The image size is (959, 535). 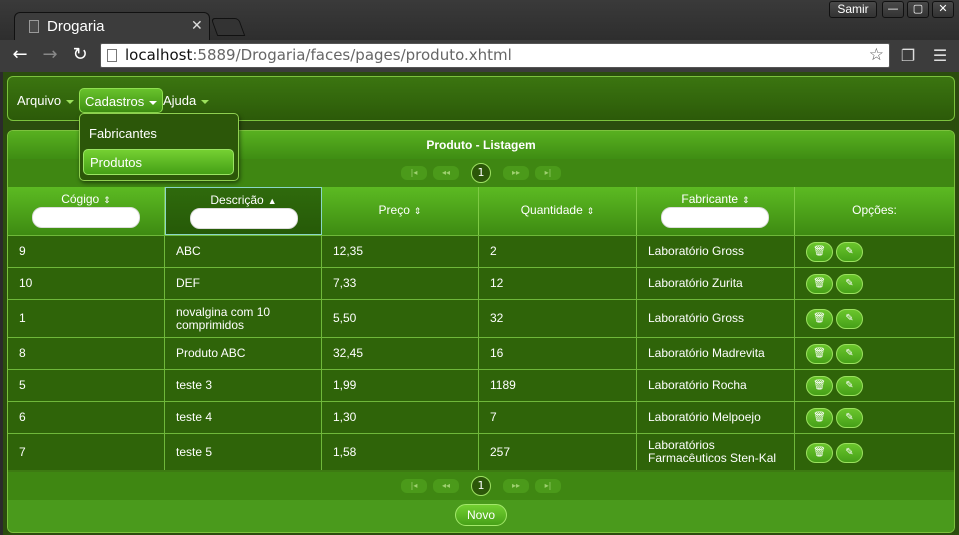 What do you see at coordinates (558, 353) in the screenshot?
I see `cell-quantidade: 16` at bounding box center [558, 353].